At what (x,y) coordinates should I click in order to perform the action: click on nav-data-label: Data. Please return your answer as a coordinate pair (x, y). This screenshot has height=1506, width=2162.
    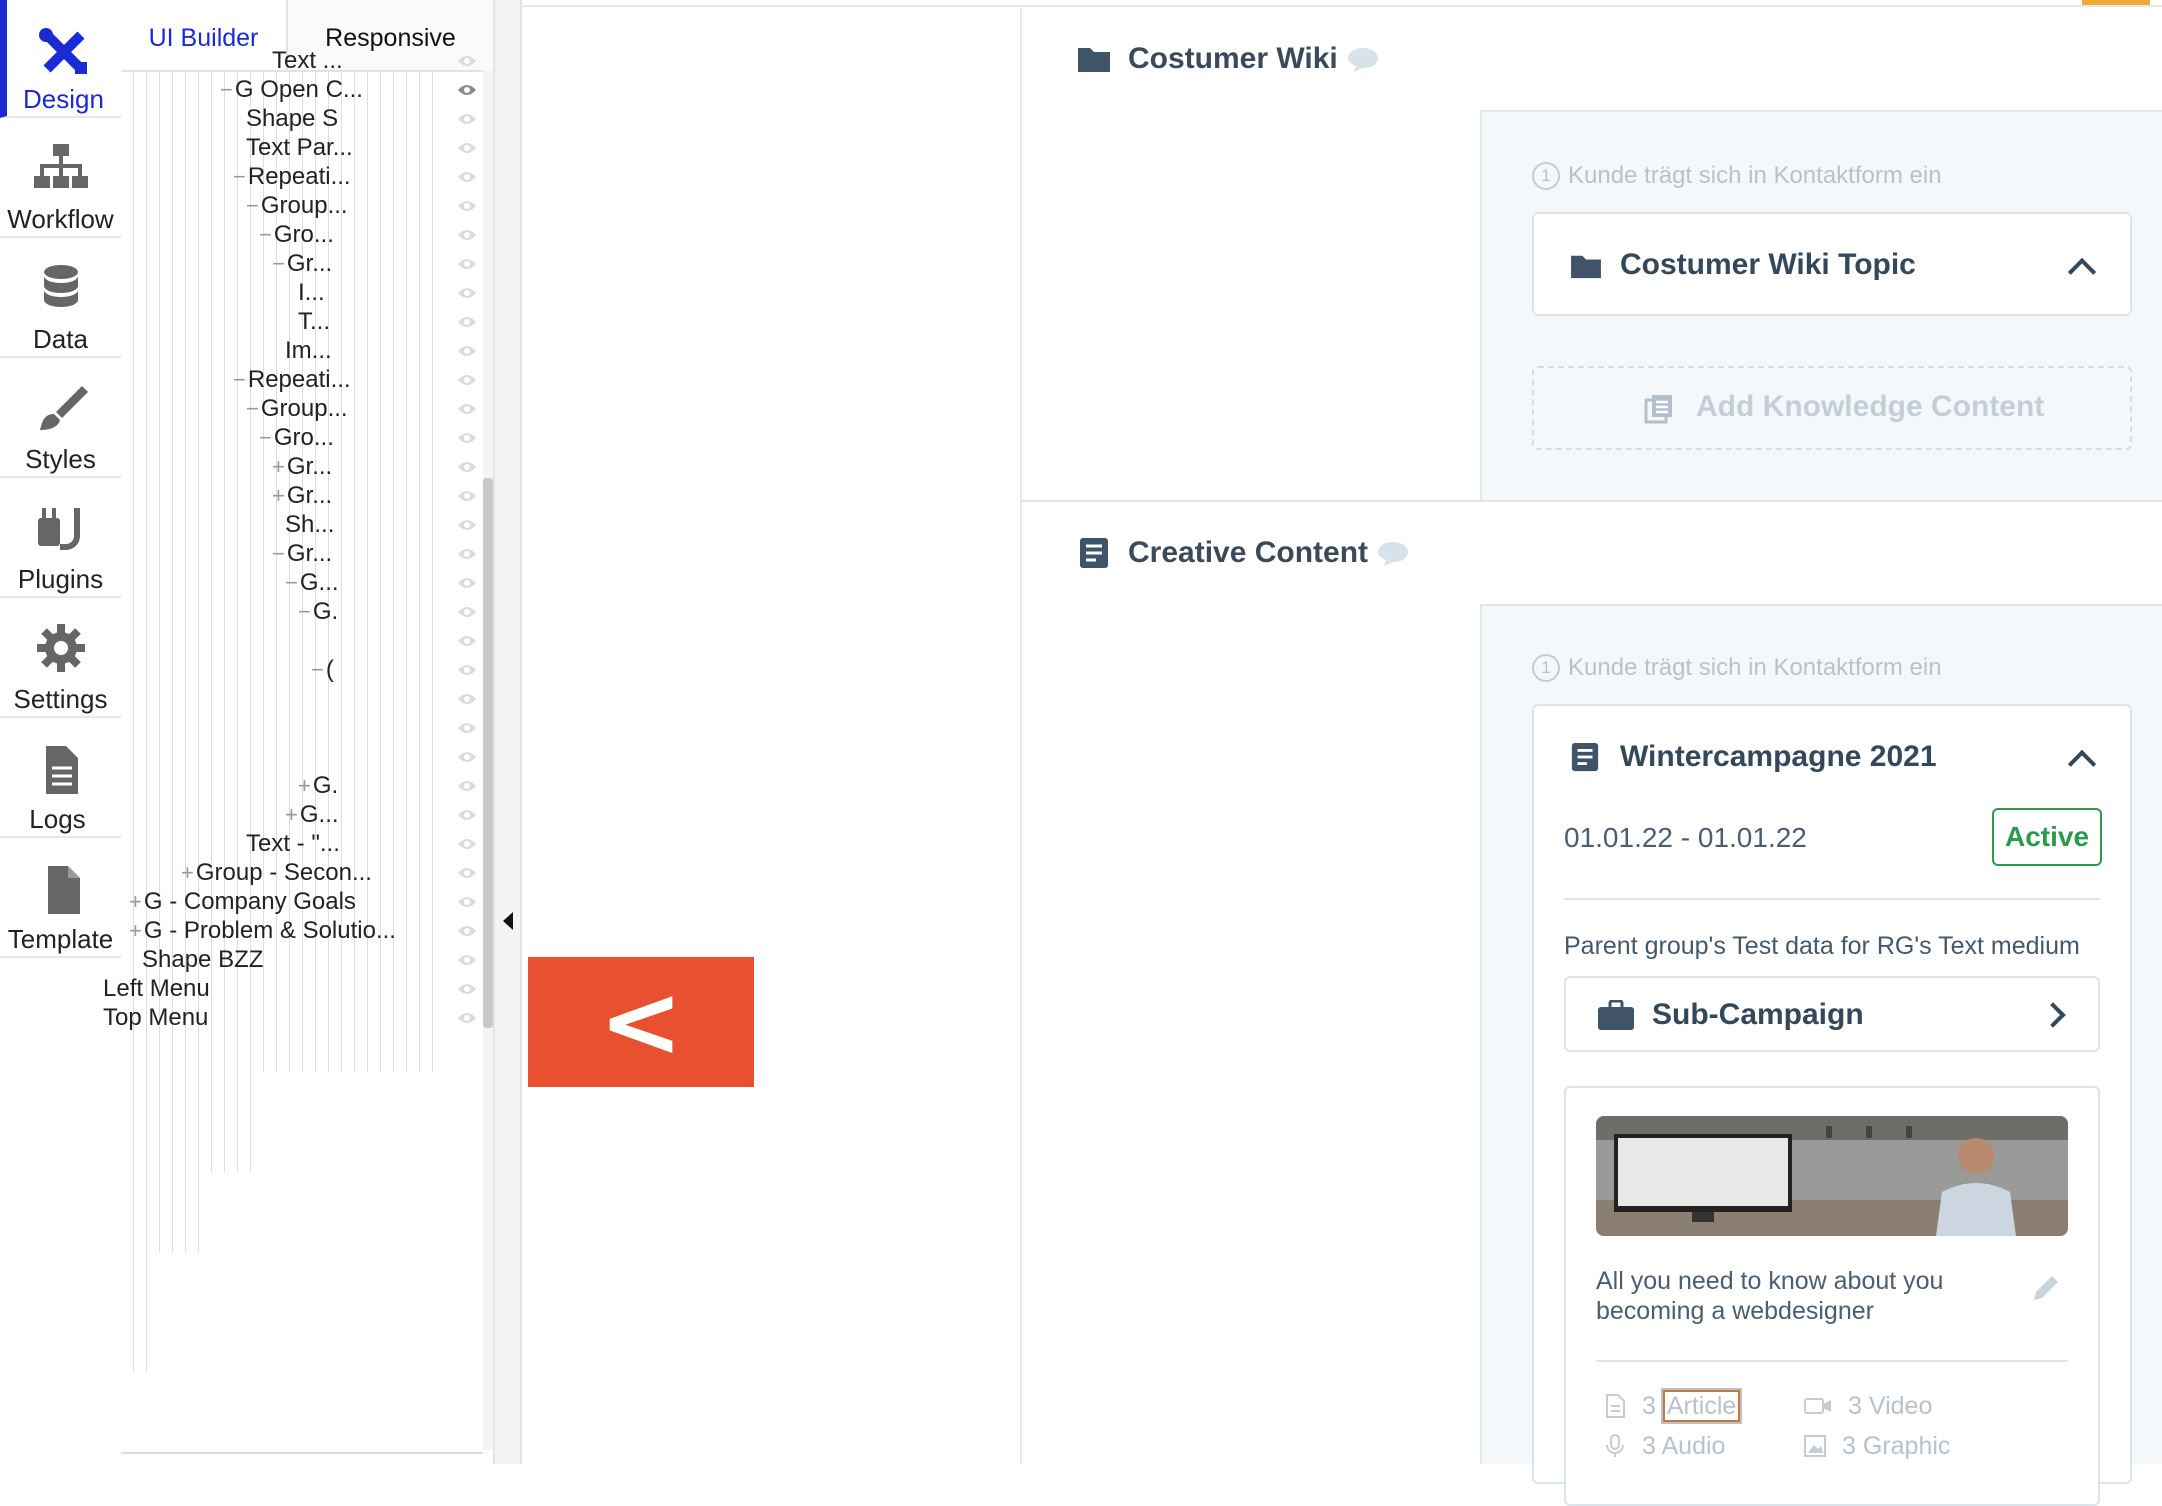
    Looking at the image, I should click on (60, 339).